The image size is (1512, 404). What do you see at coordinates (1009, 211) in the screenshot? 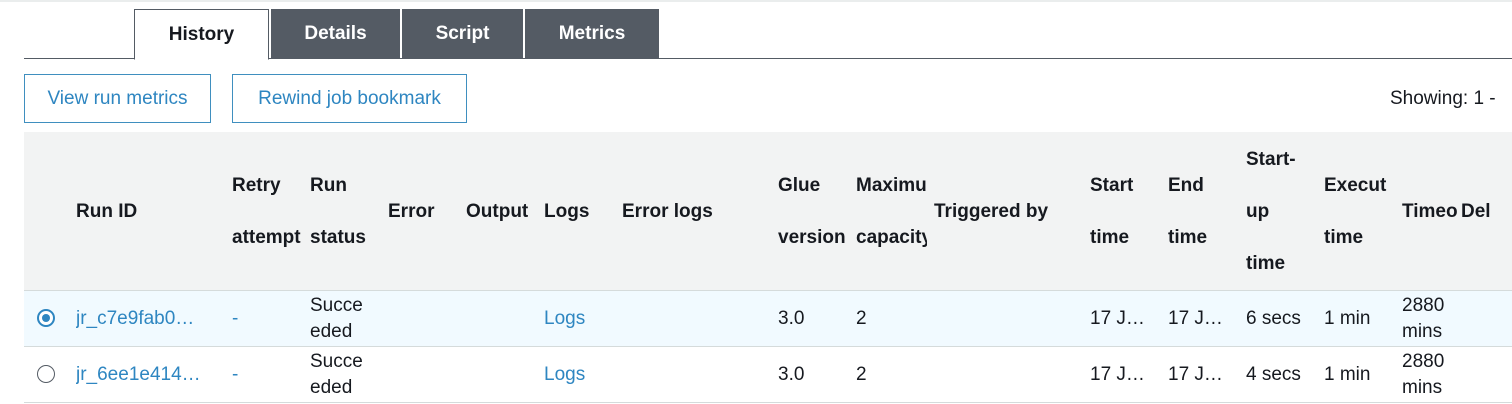
I see `column-header-triggered-by: Triggered by` at bounding box center [1009, 211].